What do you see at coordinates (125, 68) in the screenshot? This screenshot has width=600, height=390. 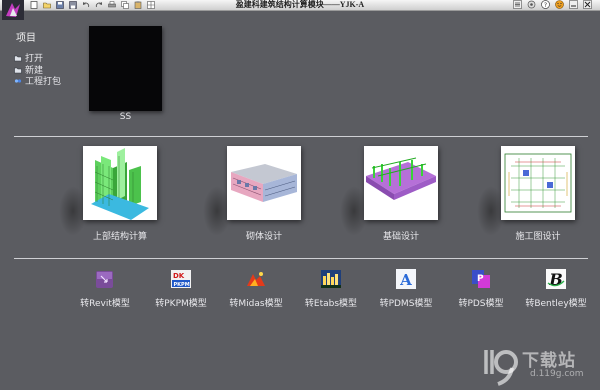 I see `recent-project-thumbnail` at bounding box center [125, 68].